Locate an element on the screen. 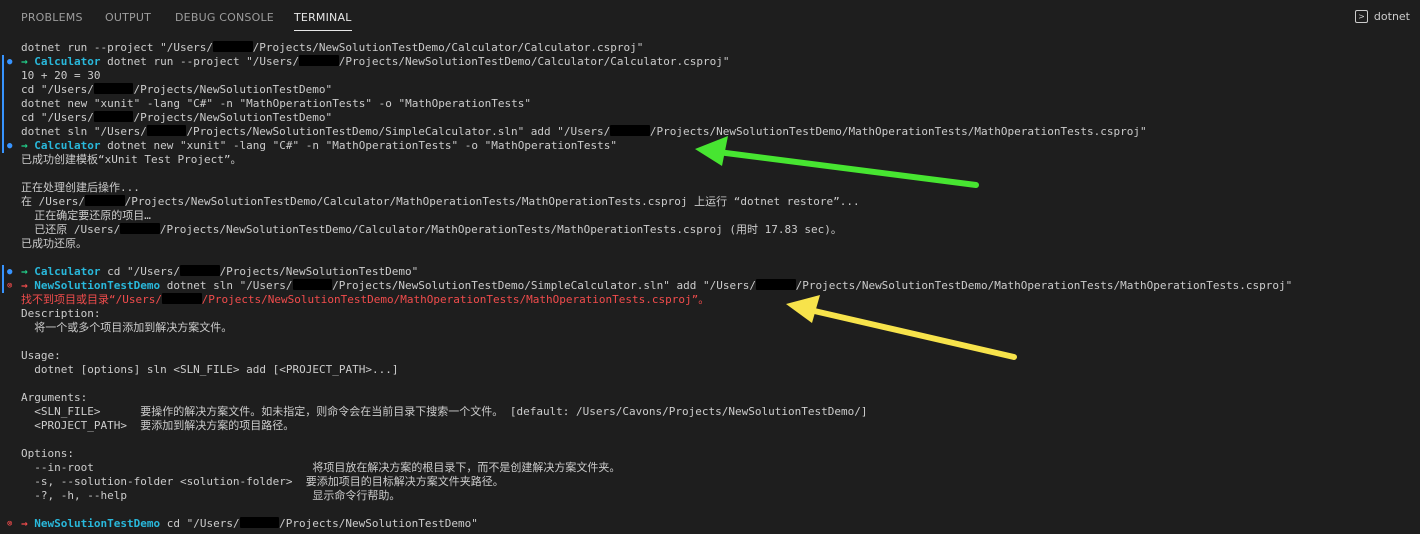  line-text: Arguments: is located at coordinates (54, 397).